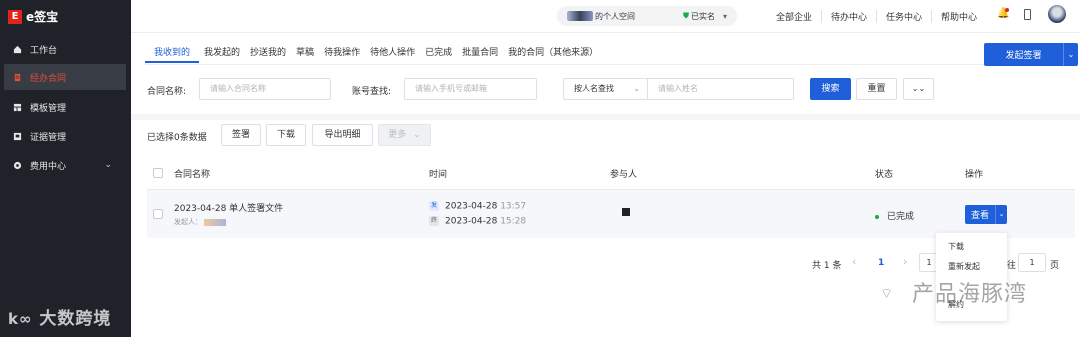  What do you see at coordinates (513, 206) in the screenshot?
I see `start-clock: 13:57` at bounding box center [513, 206].